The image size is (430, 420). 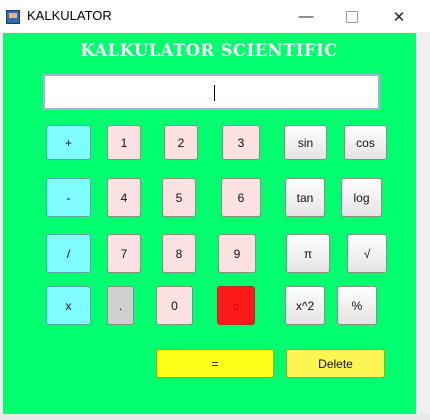 I want to click on percent-button: %, so click(x=357, y=305).